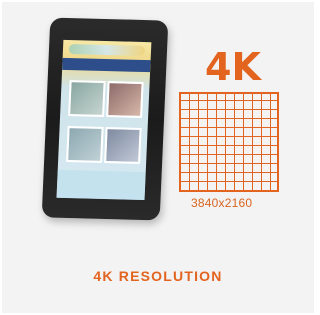 The height and width of the screenshot is (315, 320). What do you see at coordinates (106, 65) in the screenshot?
I see `screen-banner` at bounding box center [106, 65].